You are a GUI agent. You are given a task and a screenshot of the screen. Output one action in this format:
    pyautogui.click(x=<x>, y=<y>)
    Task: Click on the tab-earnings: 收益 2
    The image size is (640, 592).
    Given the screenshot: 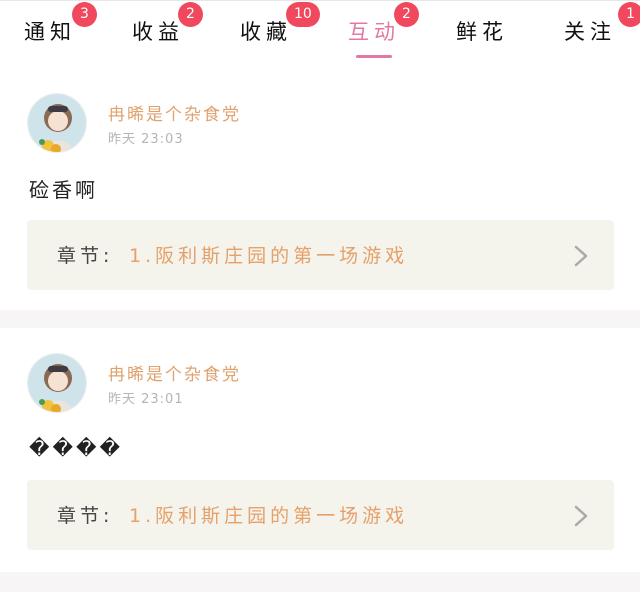 What is the action you would take?
    pyautogui.click(x=158, y=32)
    